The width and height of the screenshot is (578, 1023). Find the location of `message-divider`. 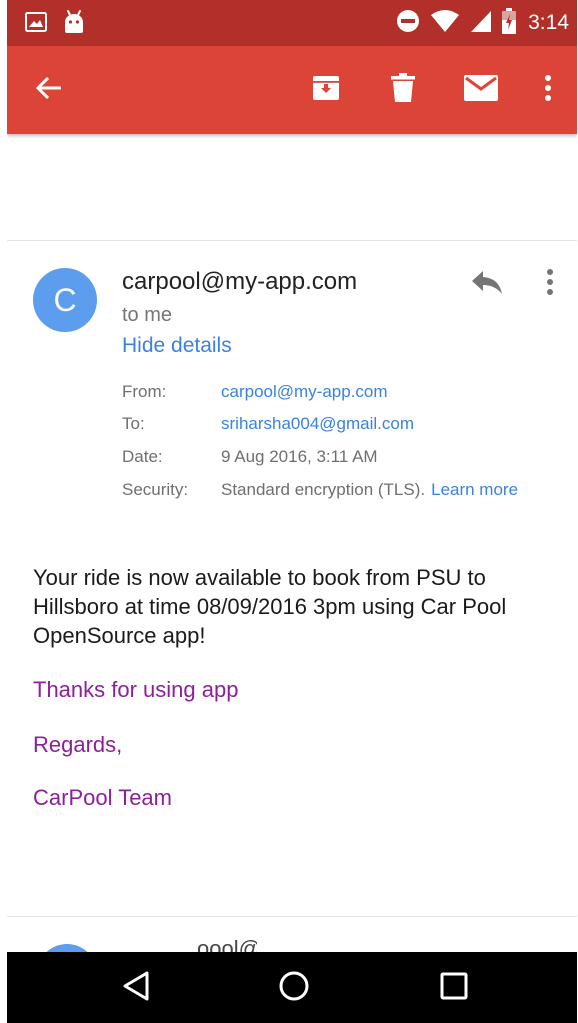

message-divider is located at coordinates (292, 916).